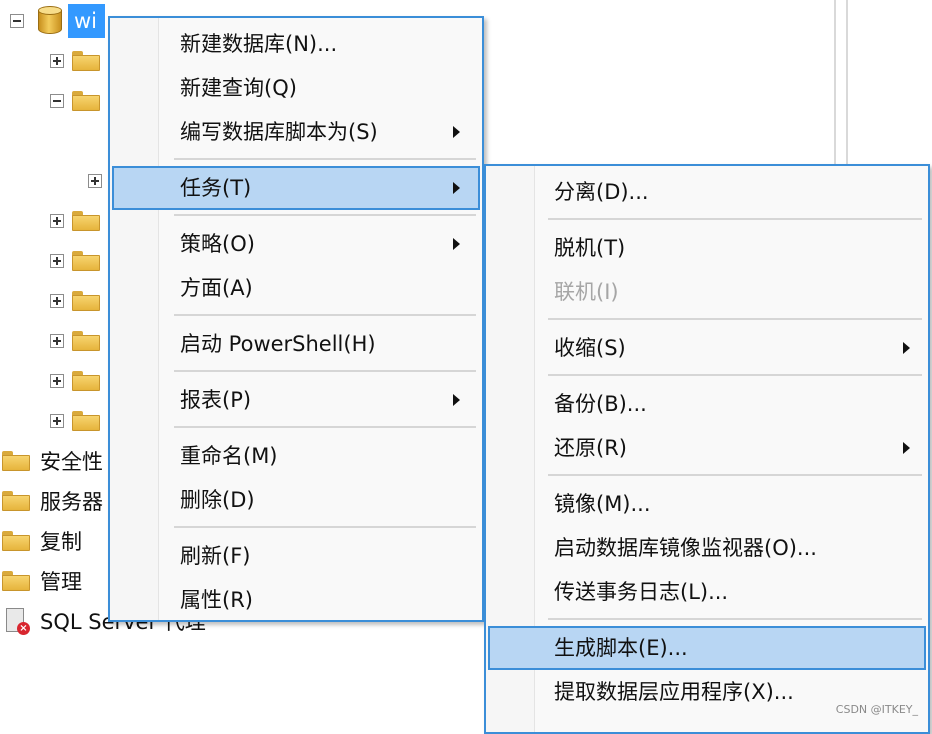  Describe the element at coordinates (707, 348) in the screenshot. I see `menu-item-shrink: 收缩(S)` at that location.